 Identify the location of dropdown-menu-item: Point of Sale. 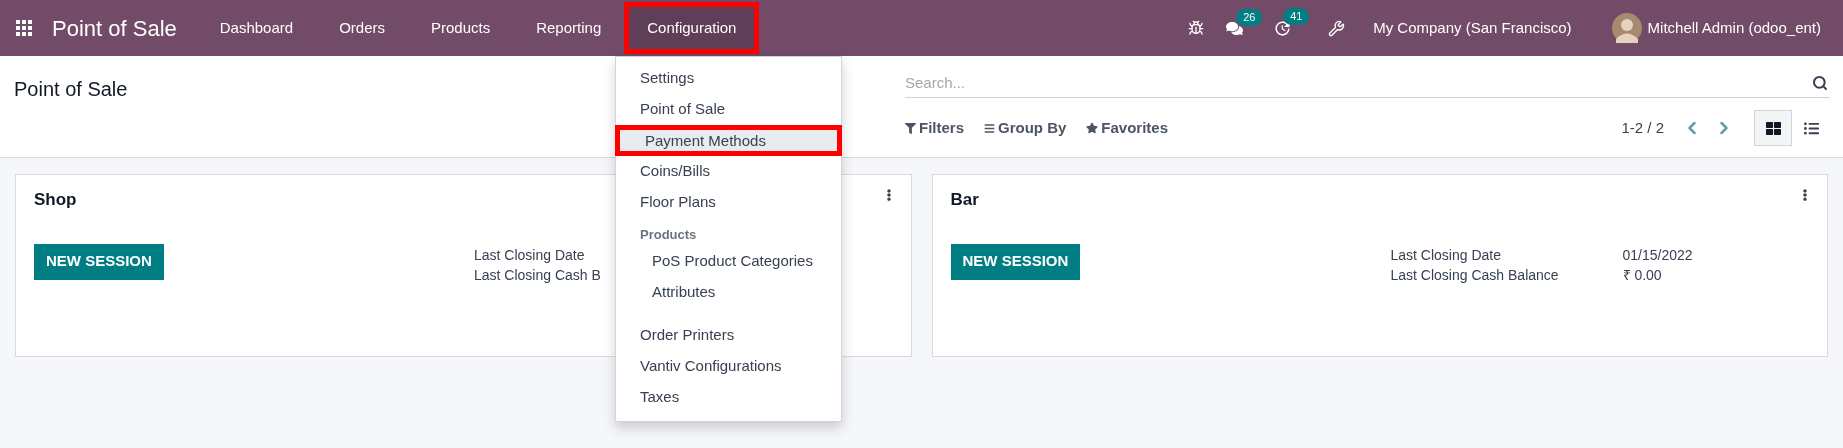
(728, 109).